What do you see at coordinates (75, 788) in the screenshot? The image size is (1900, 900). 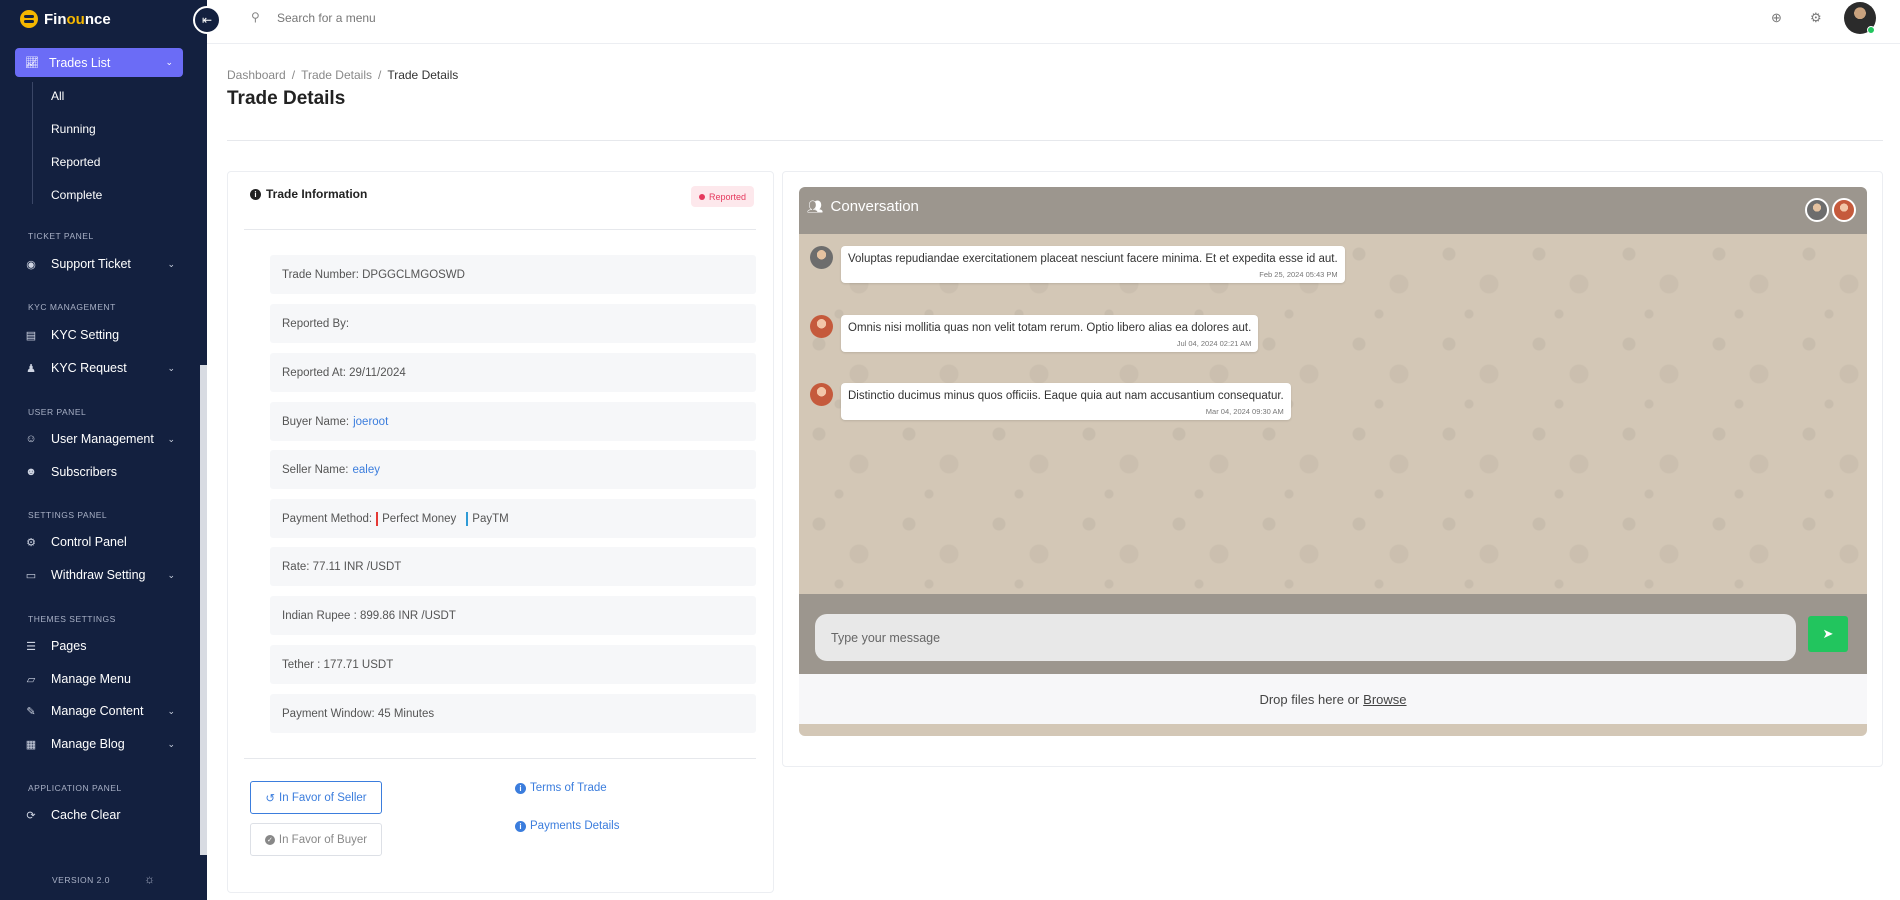 I see `section-application-panel: APPLICATION PANEL` at bounding box center [75, 788].